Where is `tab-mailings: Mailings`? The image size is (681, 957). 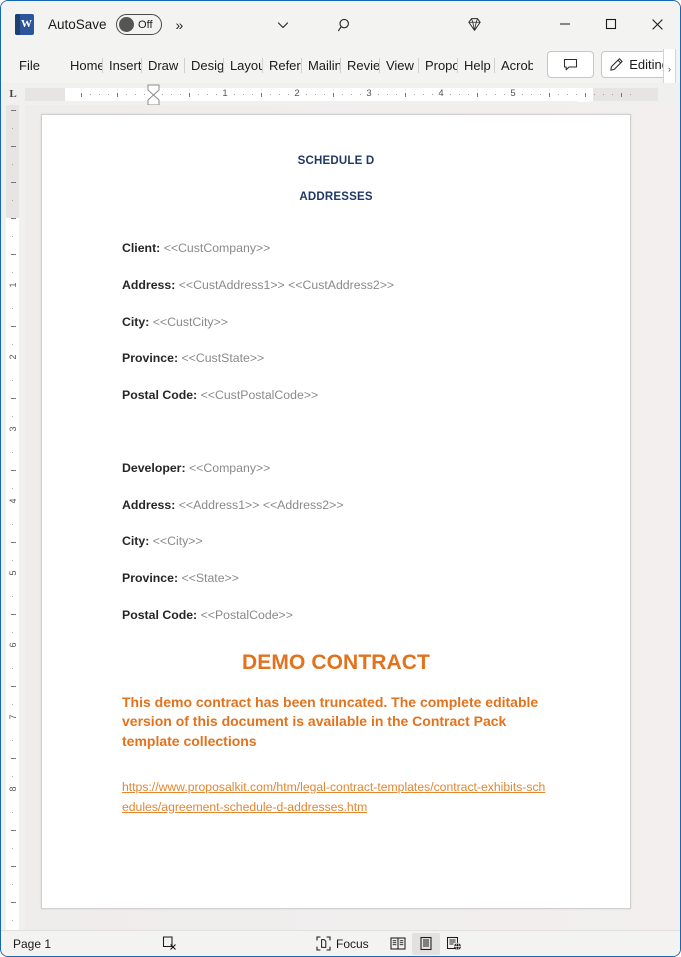
tab-mailings: Mailings is located at coordinates (321, 66).